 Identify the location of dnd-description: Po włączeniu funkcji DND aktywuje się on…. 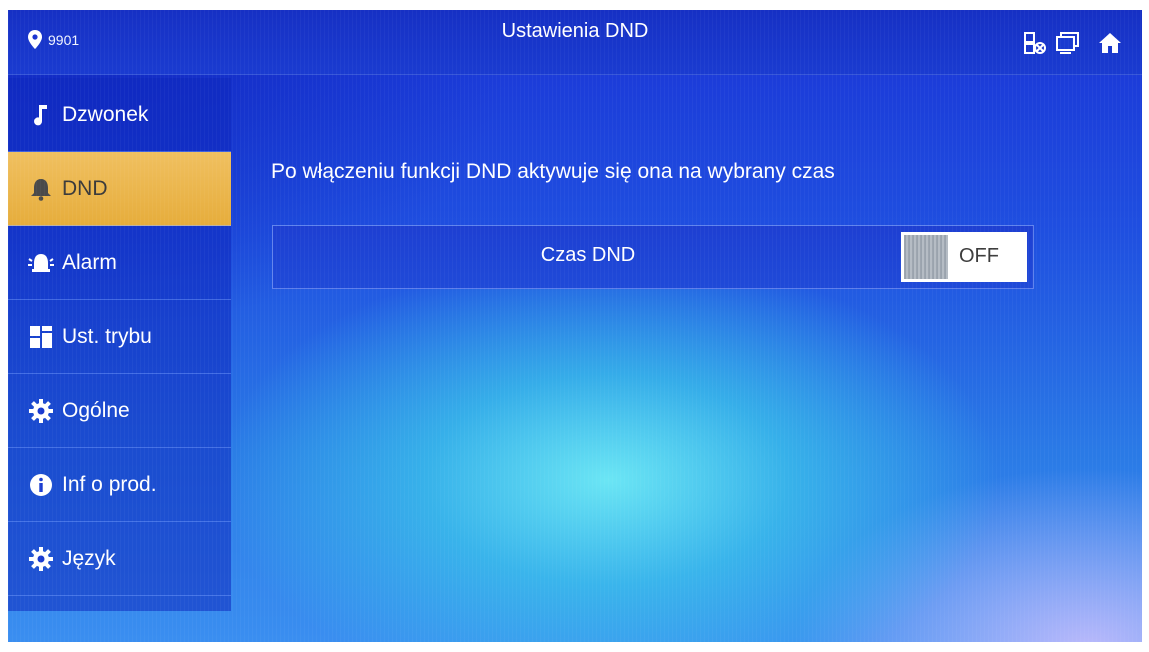
(553, 171).